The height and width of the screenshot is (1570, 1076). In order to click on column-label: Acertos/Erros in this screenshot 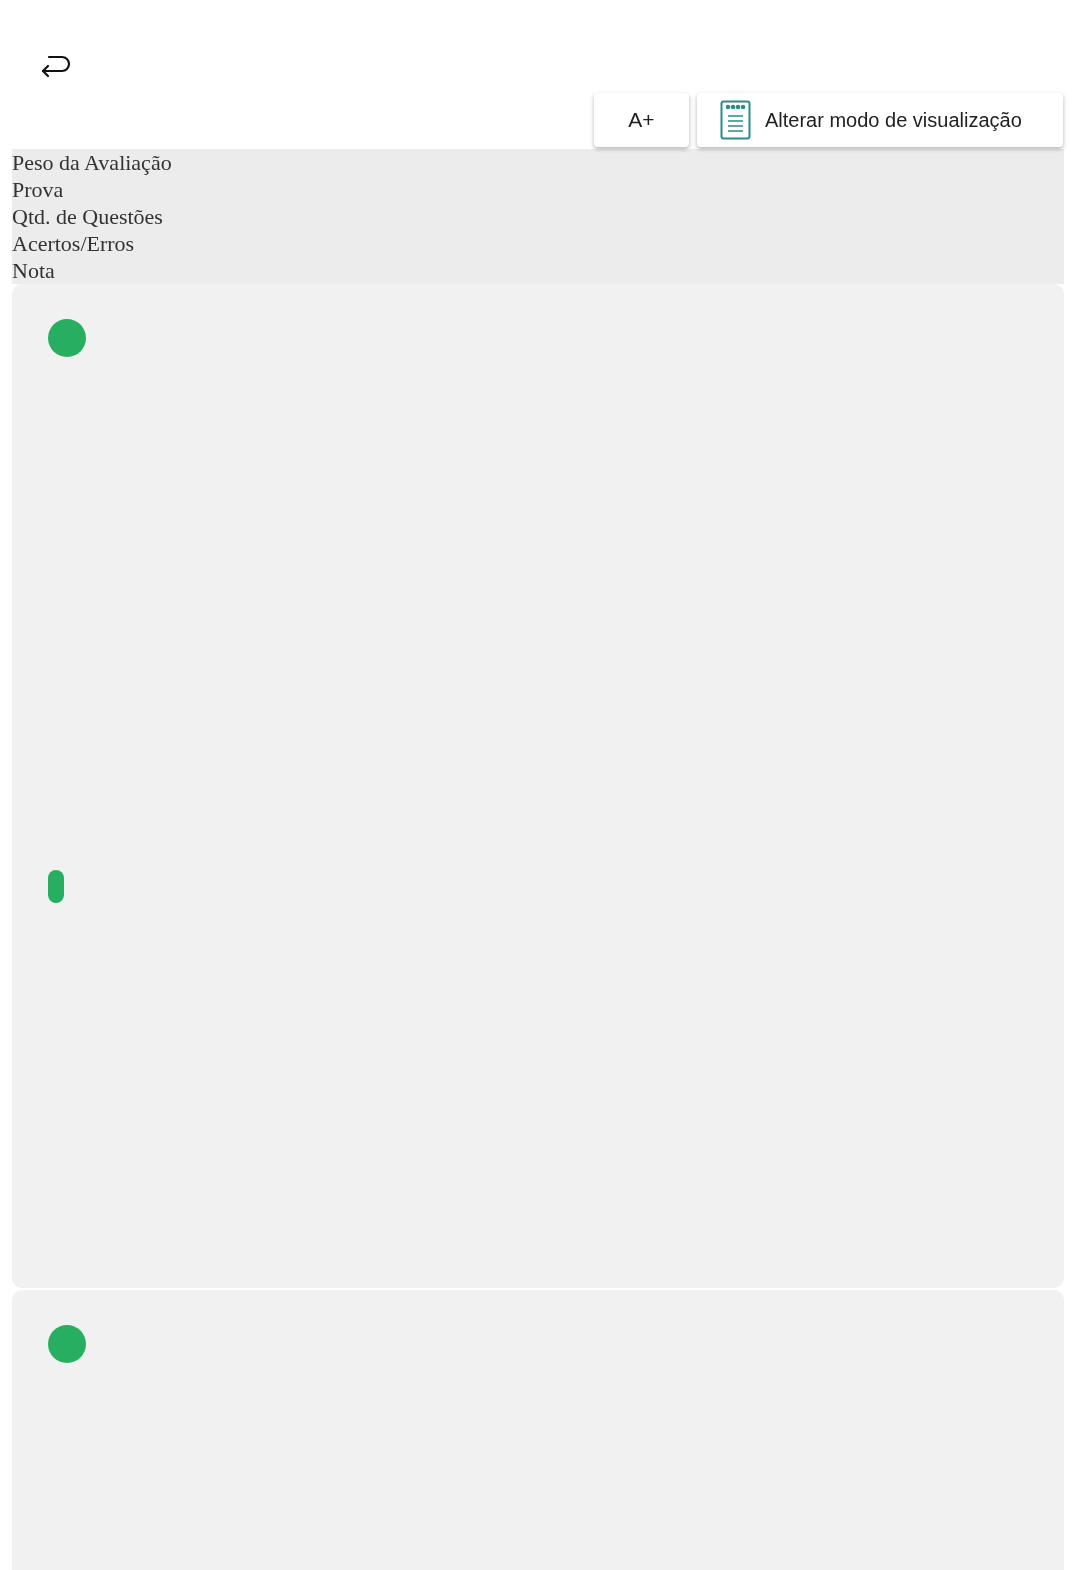, I will do `click(73, 243)`.